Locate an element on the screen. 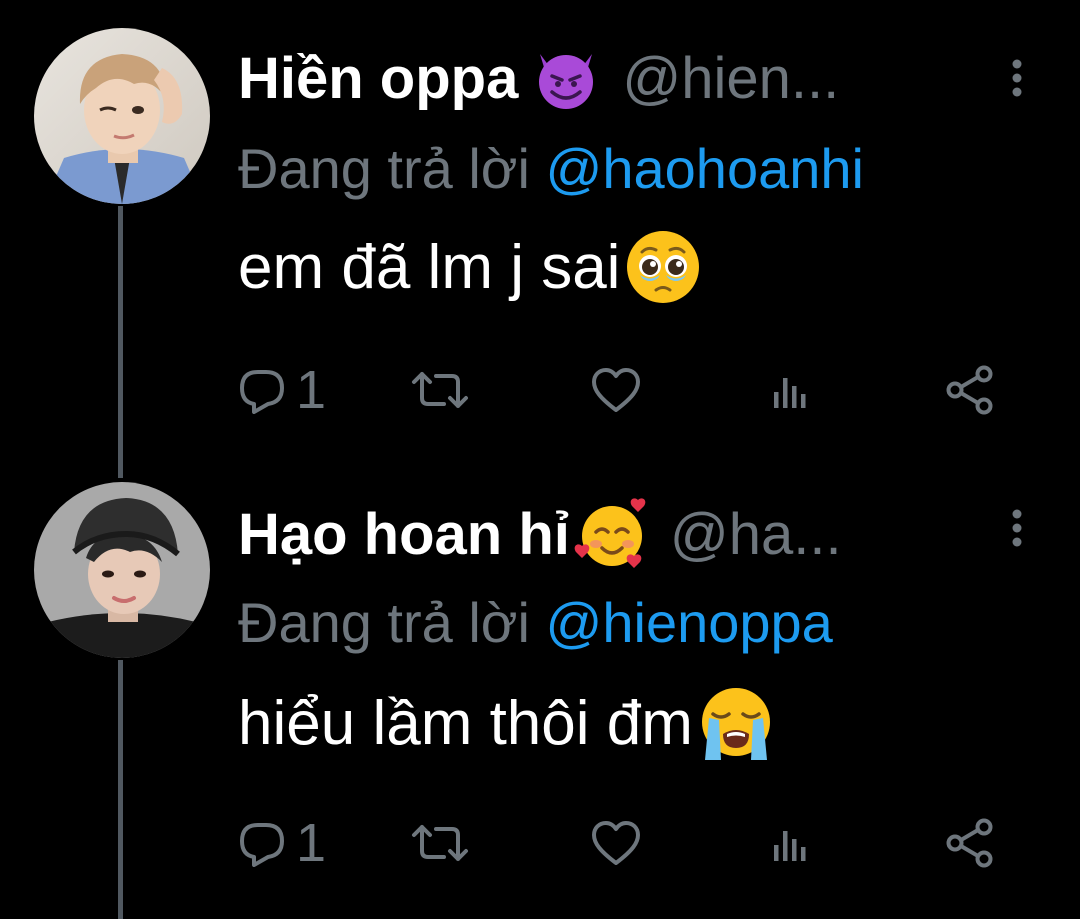 Image resolution: width=1080 pixels, height=919 pixels. display-name: Hiền oppa is located at coordinates (378, 78).